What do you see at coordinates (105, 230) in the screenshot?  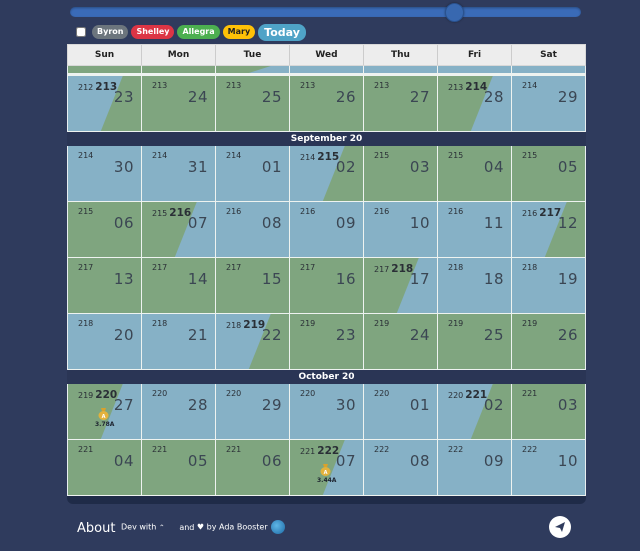 I see `calendar-cell: 215 06` at bounding box center [105, 230].